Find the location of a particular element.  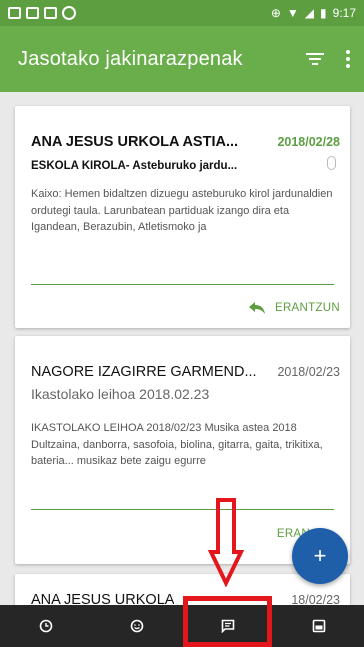

compose-fab: + is located at coordinates (320, 556).